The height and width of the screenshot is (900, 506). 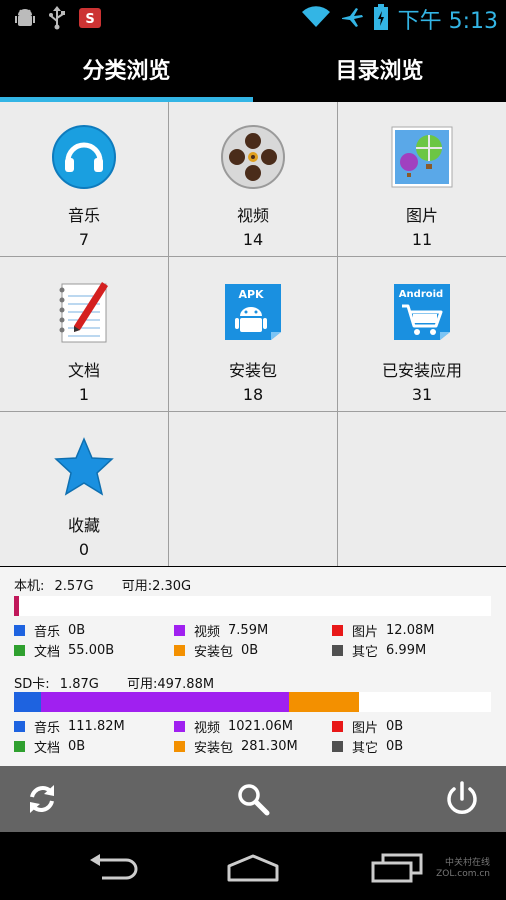 What do you see at coordinates (84, 312) in the screenshot?
I see `notepad-pencil-icon` at bounding box center [84, 312].